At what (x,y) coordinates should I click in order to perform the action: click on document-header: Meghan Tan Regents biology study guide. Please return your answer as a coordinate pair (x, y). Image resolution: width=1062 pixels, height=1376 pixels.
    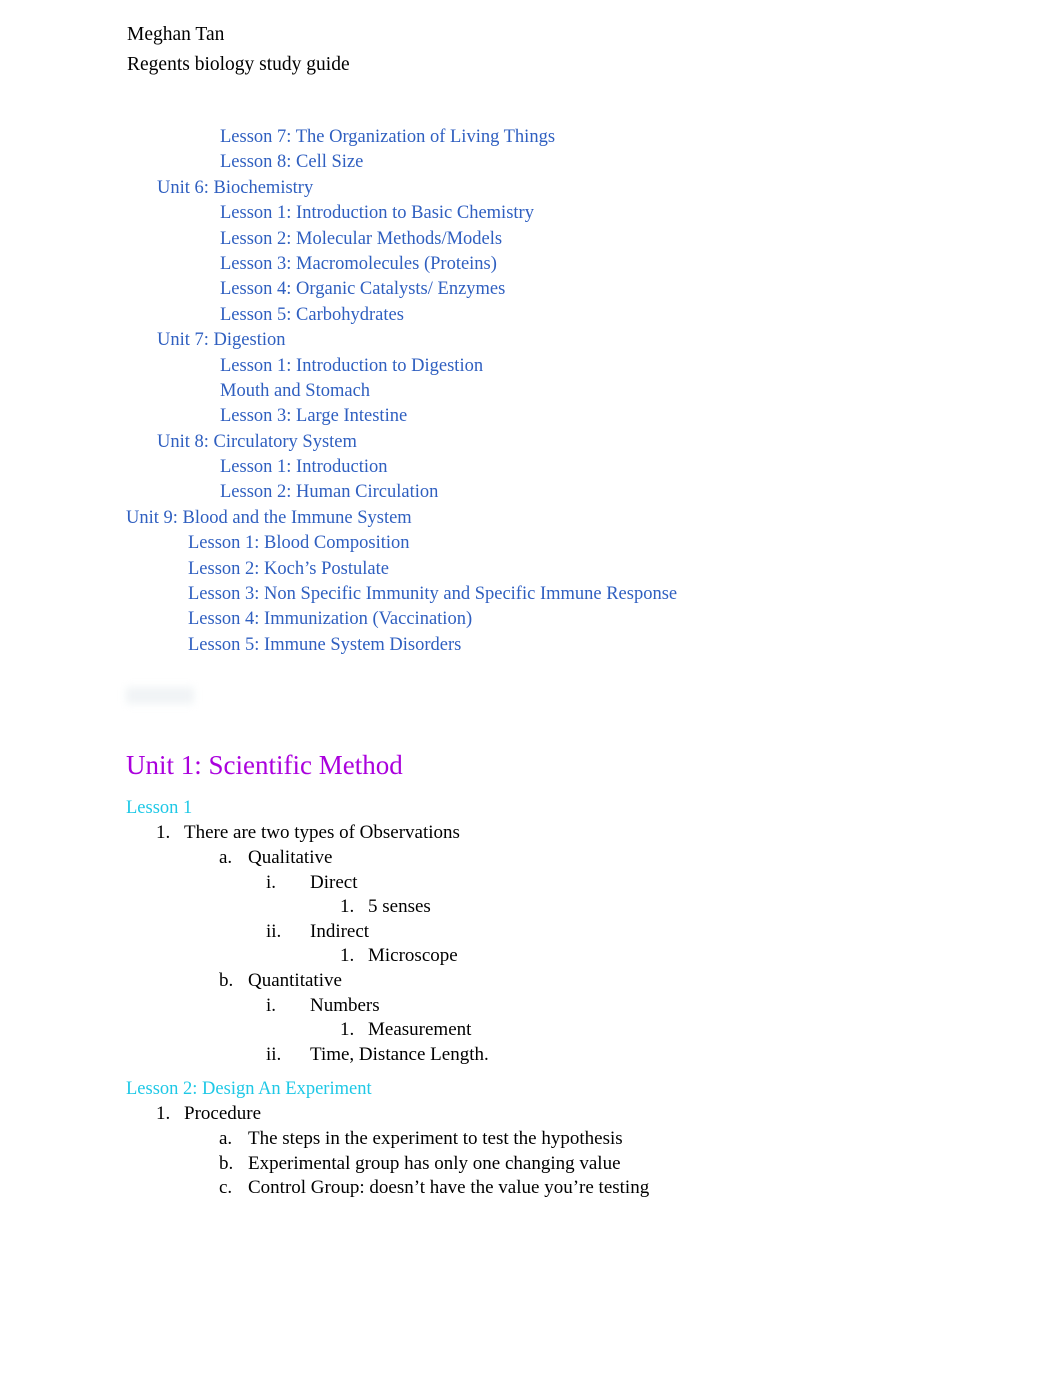
    Looking at the image, I should click on (238, 49).